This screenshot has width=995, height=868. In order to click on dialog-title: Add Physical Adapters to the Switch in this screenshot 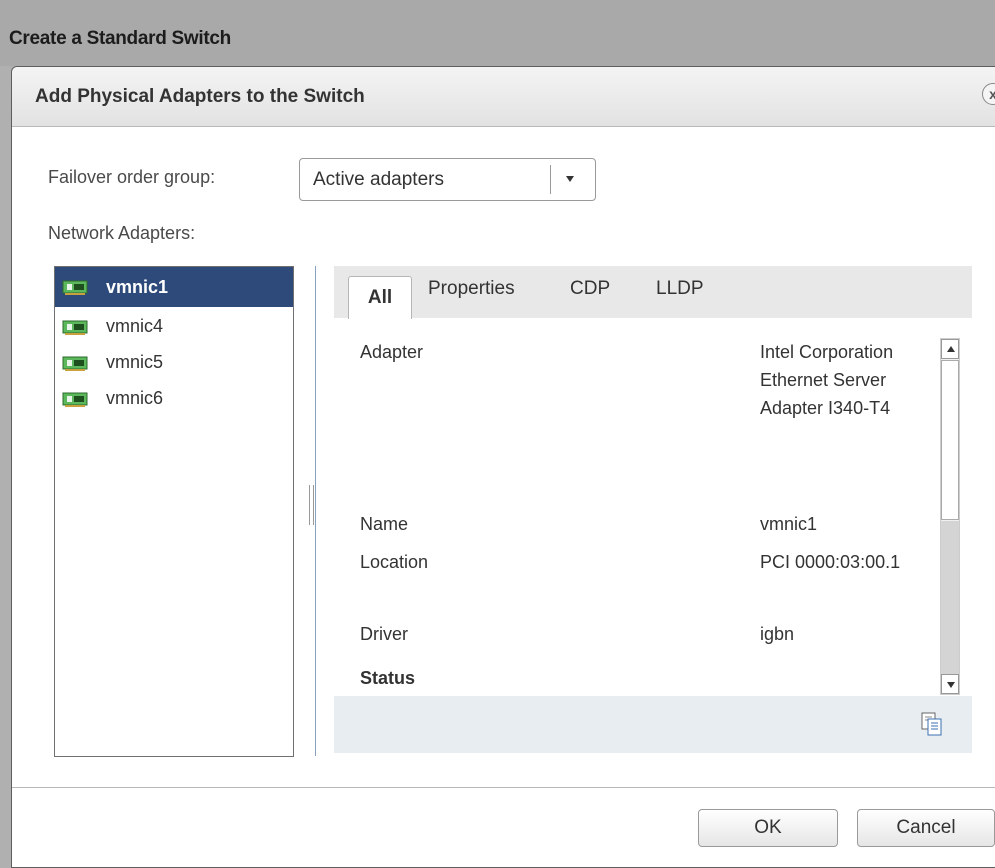, I will do `click(200, 96)`.